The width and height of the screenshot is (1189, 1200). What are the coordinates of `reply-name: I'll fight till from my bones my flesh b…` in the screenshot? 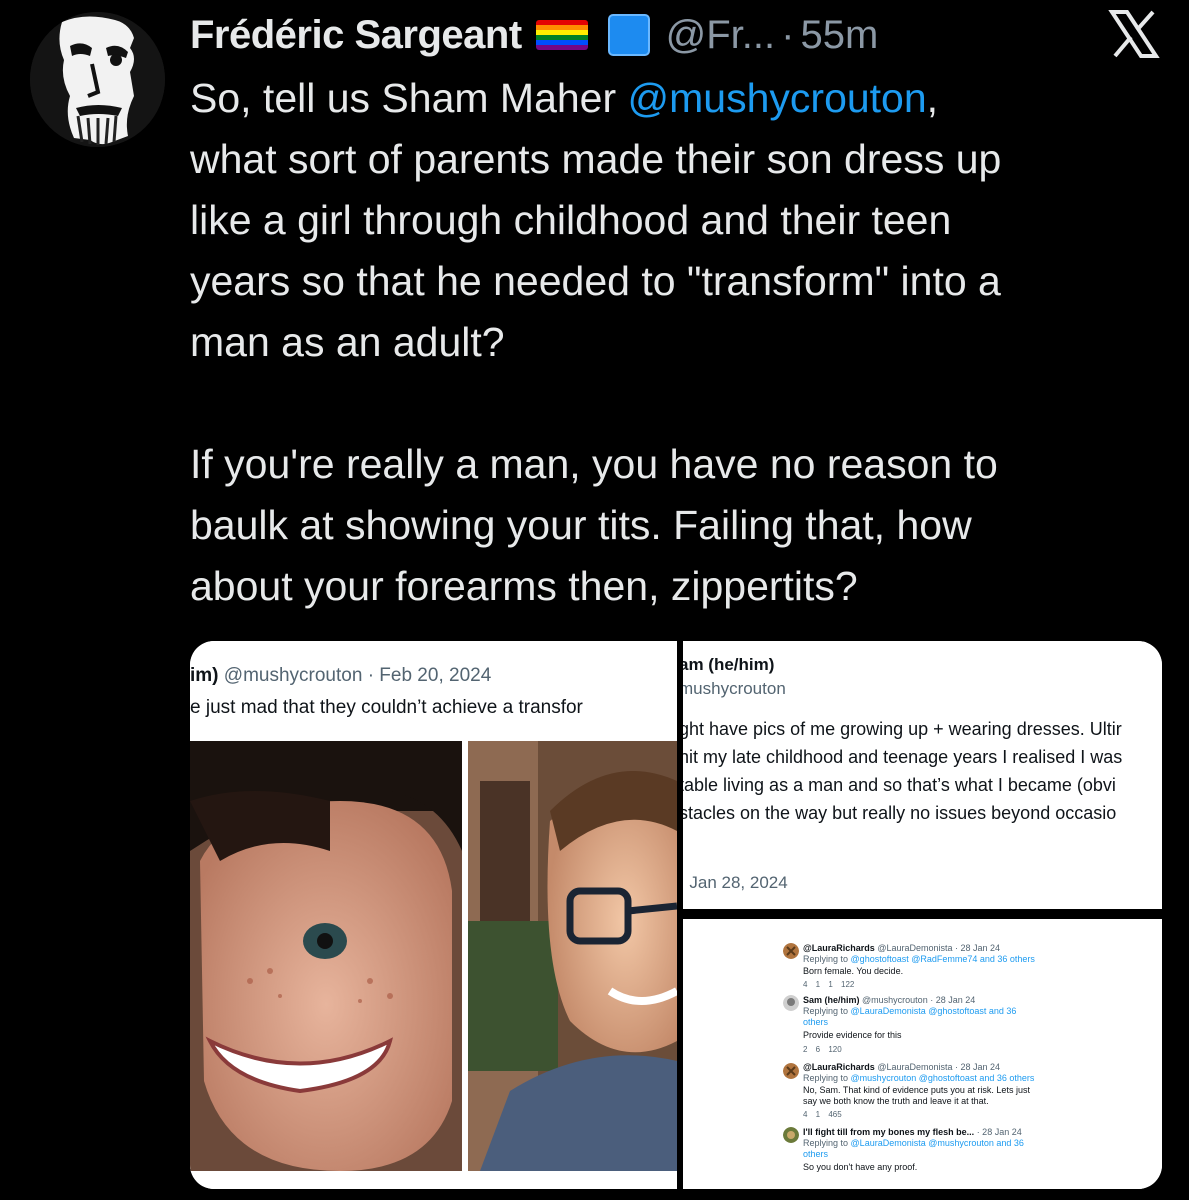 It's located at (889, 1132).